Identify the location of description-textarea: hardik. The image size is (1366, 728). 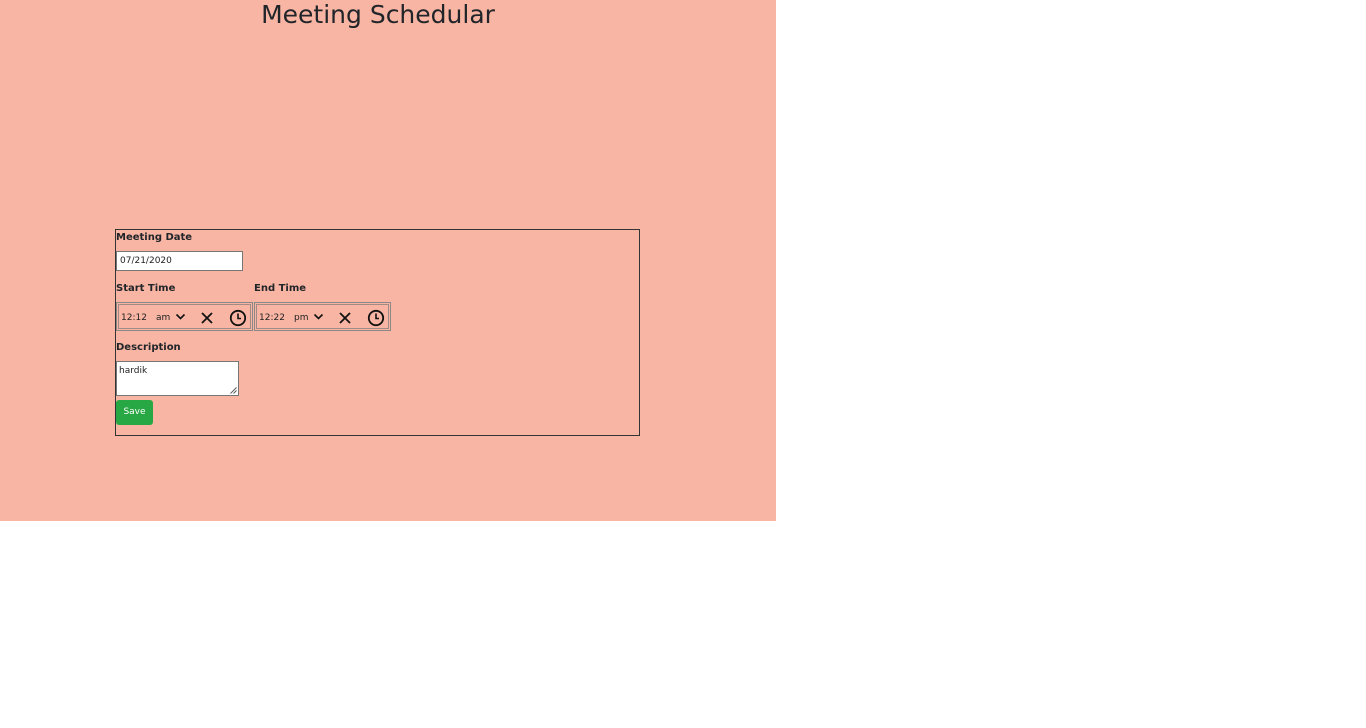
(177, 378).